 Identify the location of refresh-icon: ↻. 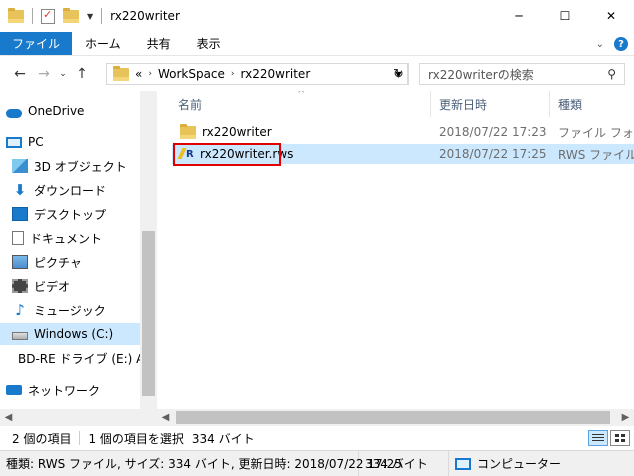
(399, 74).